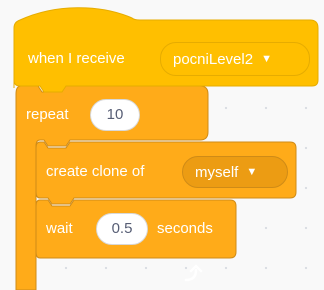 This screenshot has width=324, height=290. I want to click on wait-seconds-input: 0.5, so click(122, 229).